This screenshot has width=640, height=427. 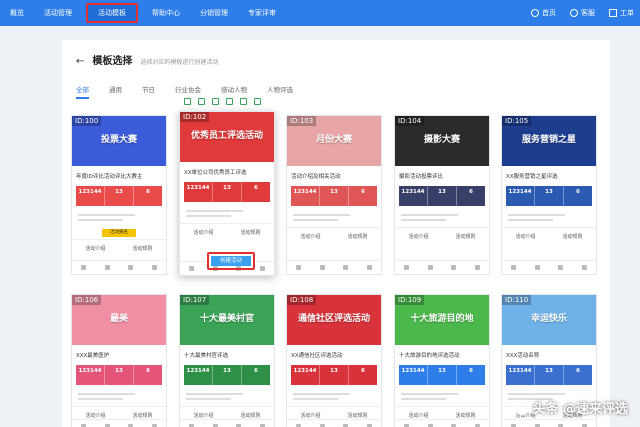 I want to click on template-card: ID:105 服务营销之星 XX服务营销之星评选 123144 13 6 活动介绍 活动规则, so click(x=549, y=195).